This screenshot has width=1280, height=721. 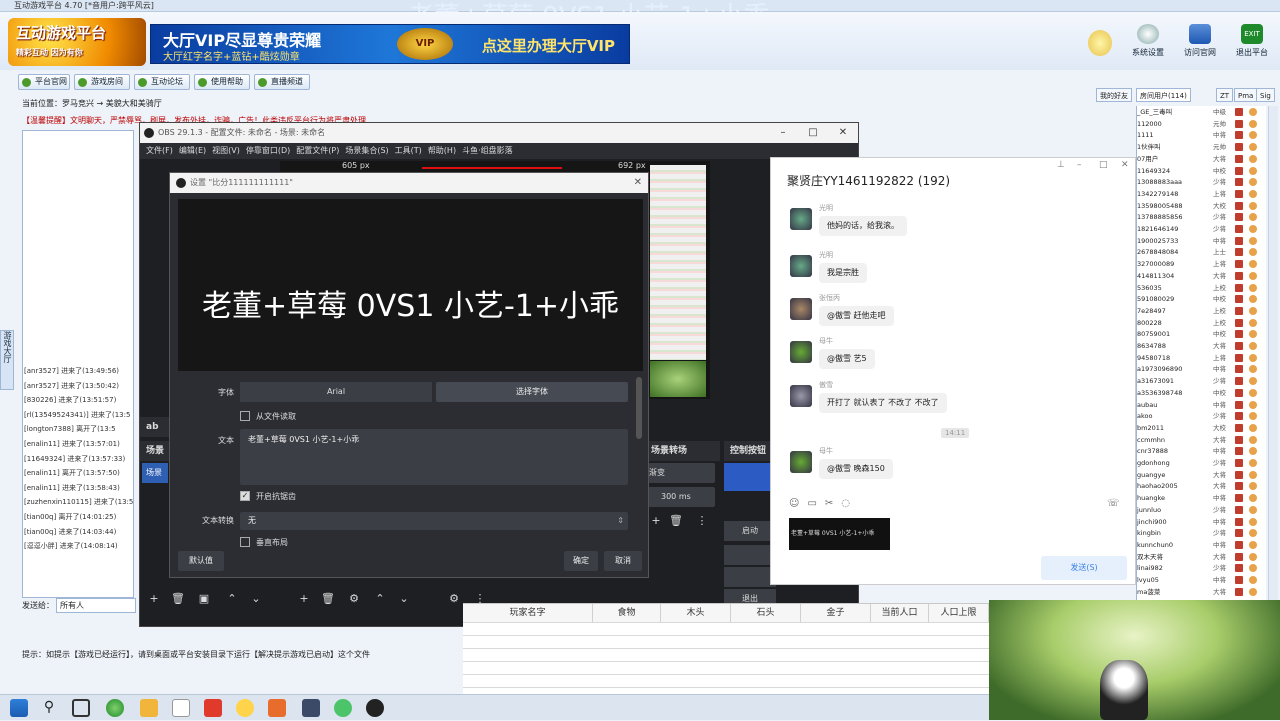 What do you see at coordinates (1201, 276) in the screenshot?
I see `list-item: 414811304 大将` at bounding box center [1201, 276].